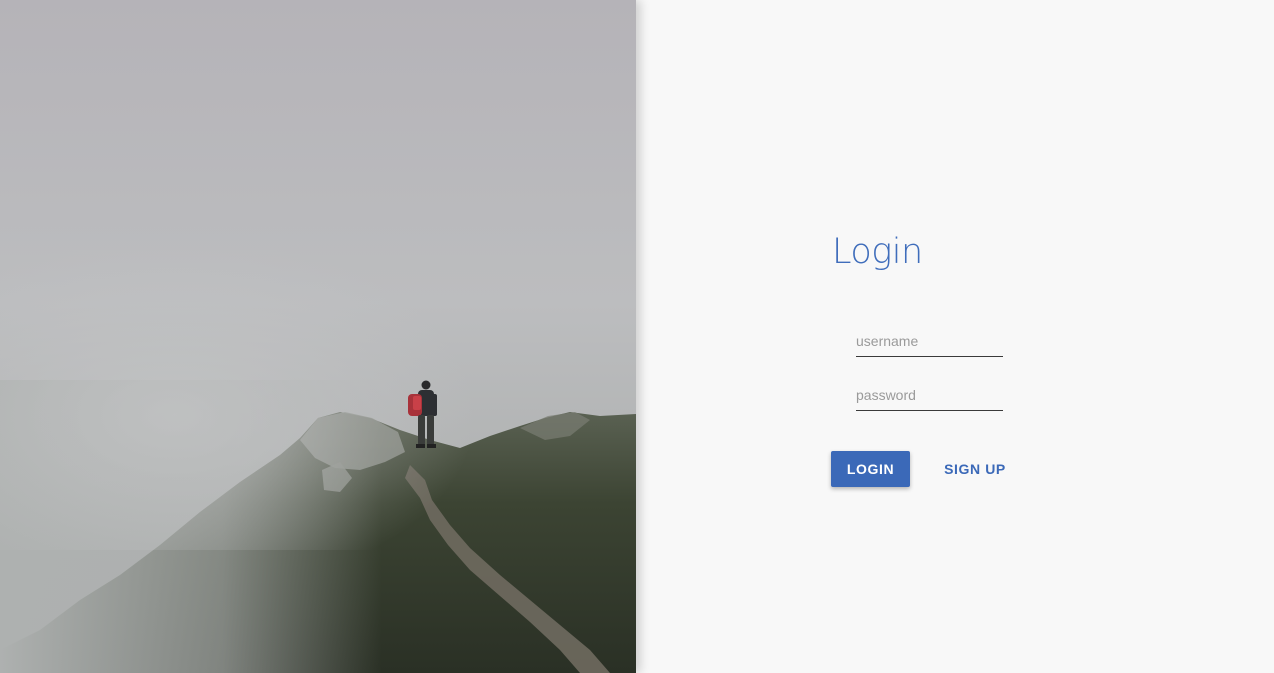  I want to click on signup-button: SIGN UP, so click(975, 469).